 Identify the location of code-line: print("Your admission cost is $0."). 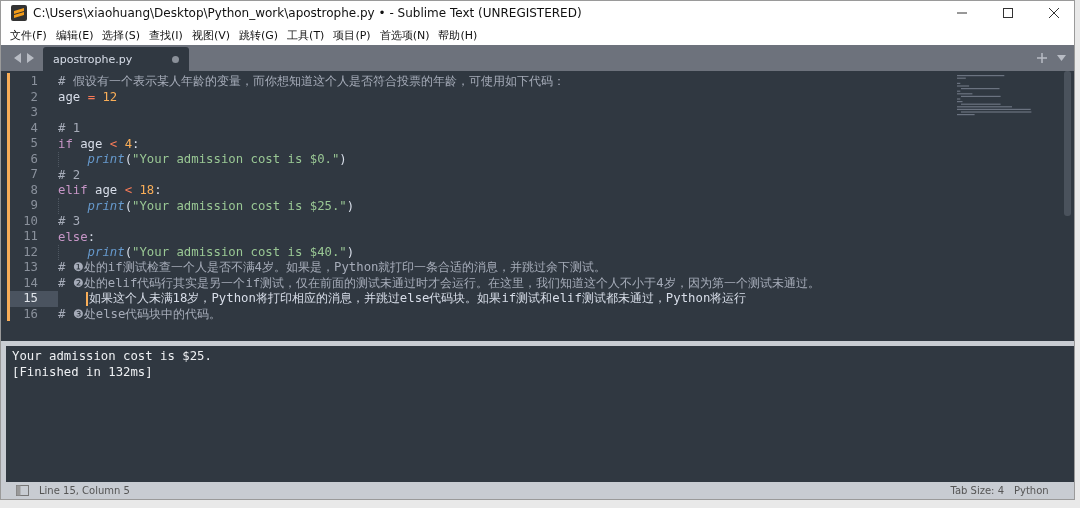
(217, 159).